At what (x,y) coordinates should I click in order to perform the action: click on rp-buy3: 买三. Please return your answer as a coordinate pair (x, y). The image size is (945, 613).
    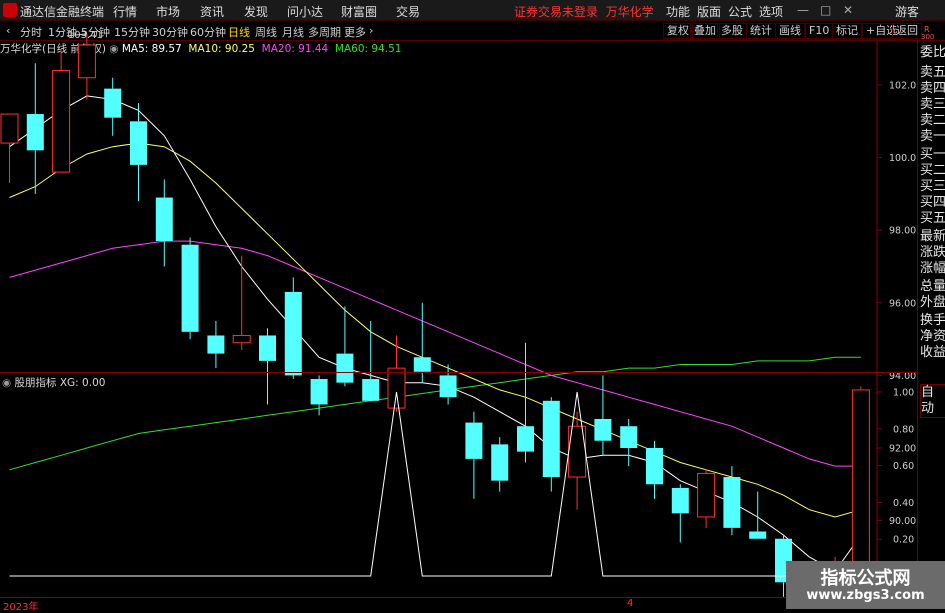
    Looking at the image, I should click on (932, 187).